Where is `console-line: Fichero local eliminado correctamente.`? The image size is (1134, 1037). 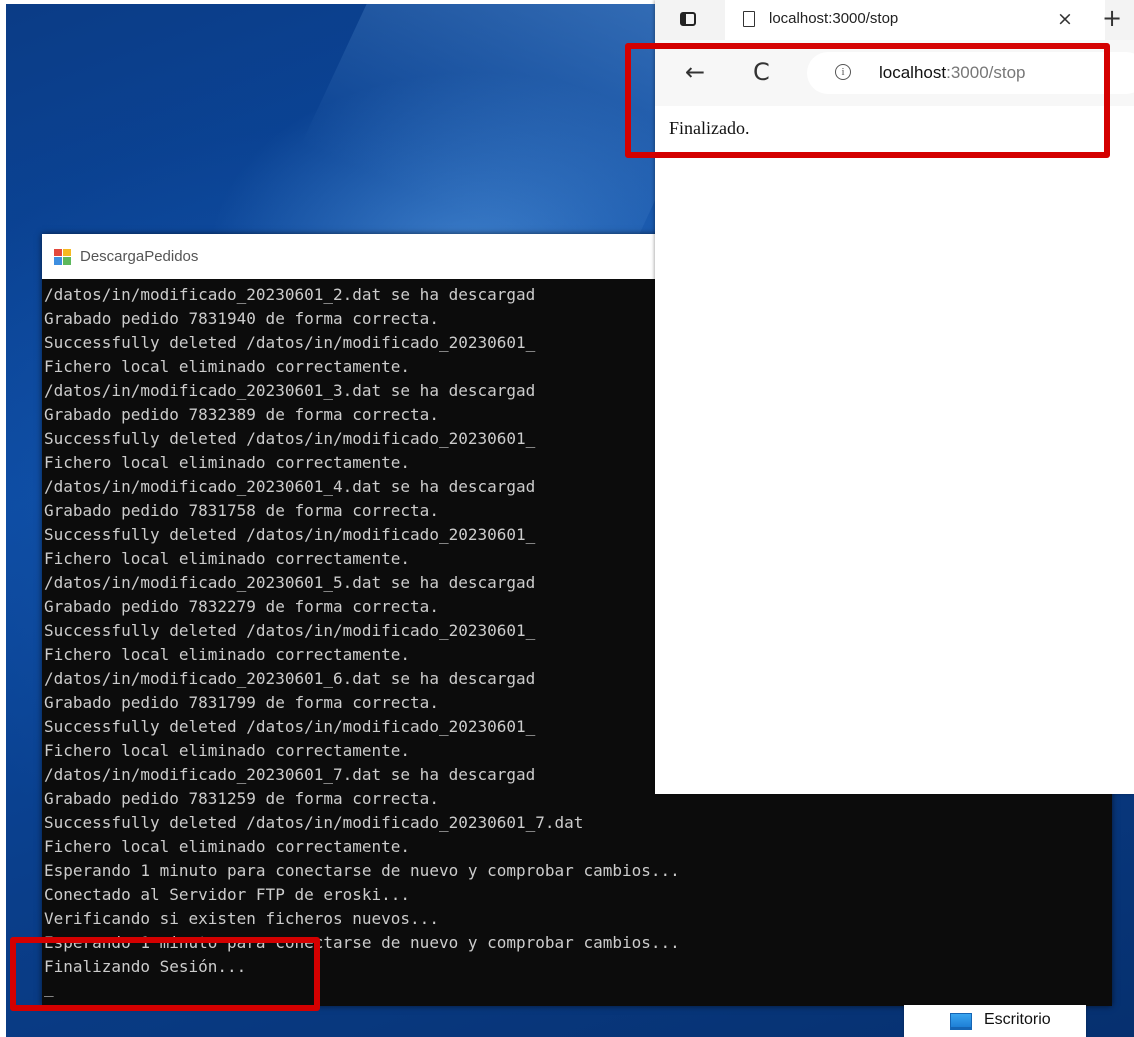
console-line: Fichero local eliminado correctamente. is located at coordinates (227, 846).